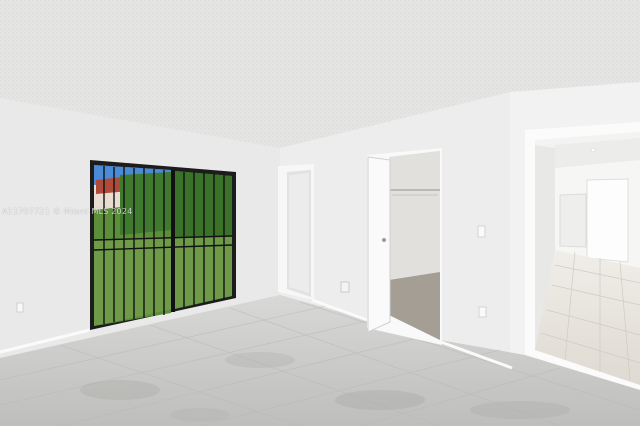  What do you see at coordinates (582, 256) in the screenshot?
I see `hall-doorway` at bounding box center [582, 256].